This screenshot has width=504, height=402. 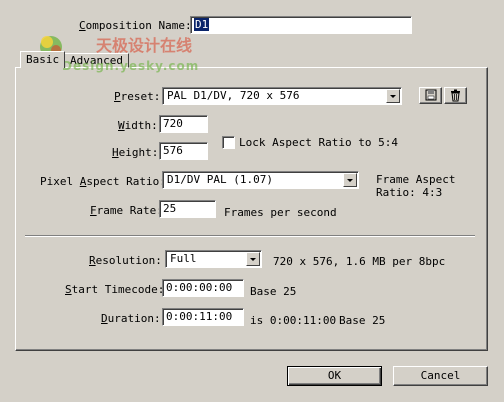 What do you see at coordinates (173, 123) in the screenshot?
I see `width-value: 720` at bounding box center [173, 123].